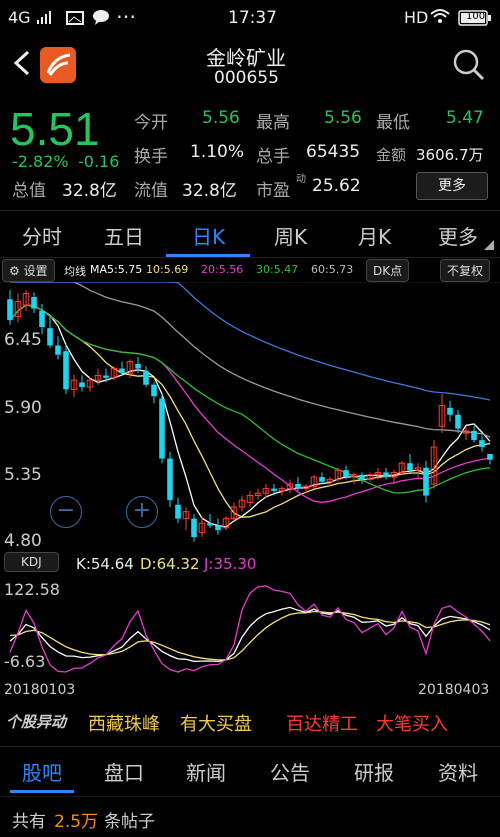 Image resolution: width=500 pixels, height=837 pixels. What do you see at coordinates (170, 564) in the screenshot?
I see `kdj-d: D:64.32` at bounding box center [170, 564].